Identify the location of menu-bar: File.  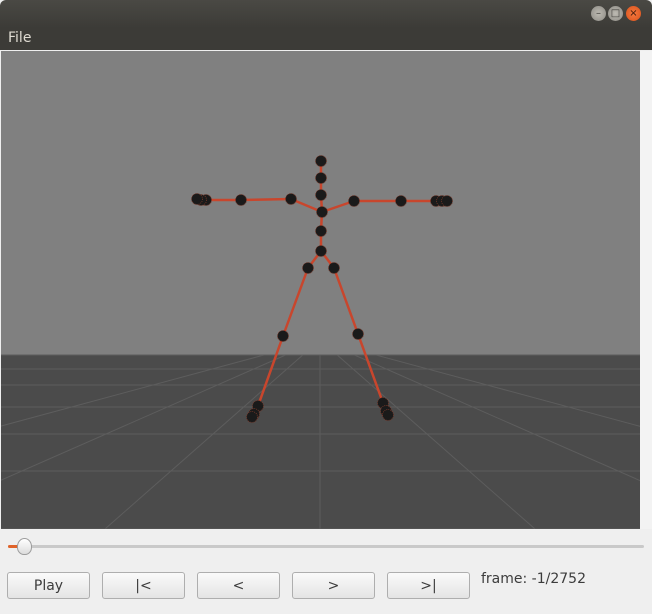
(326, 39).